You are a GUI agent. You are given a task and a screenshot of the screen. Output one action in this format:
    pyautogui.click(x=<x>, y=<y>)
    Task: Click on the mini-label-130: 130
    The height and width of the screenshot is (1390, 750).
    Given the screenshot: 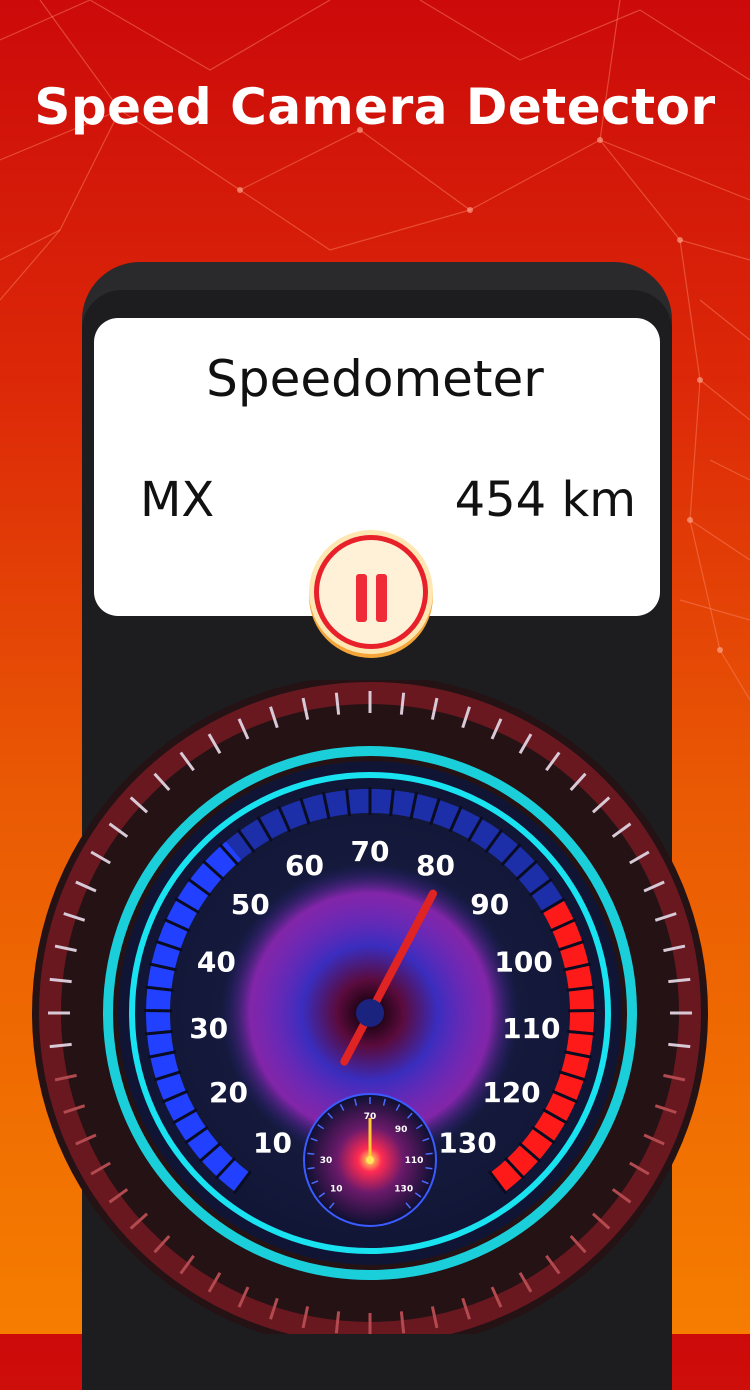 What is the action you would take?
    pyautogui.click(x=403, y=1189)
    